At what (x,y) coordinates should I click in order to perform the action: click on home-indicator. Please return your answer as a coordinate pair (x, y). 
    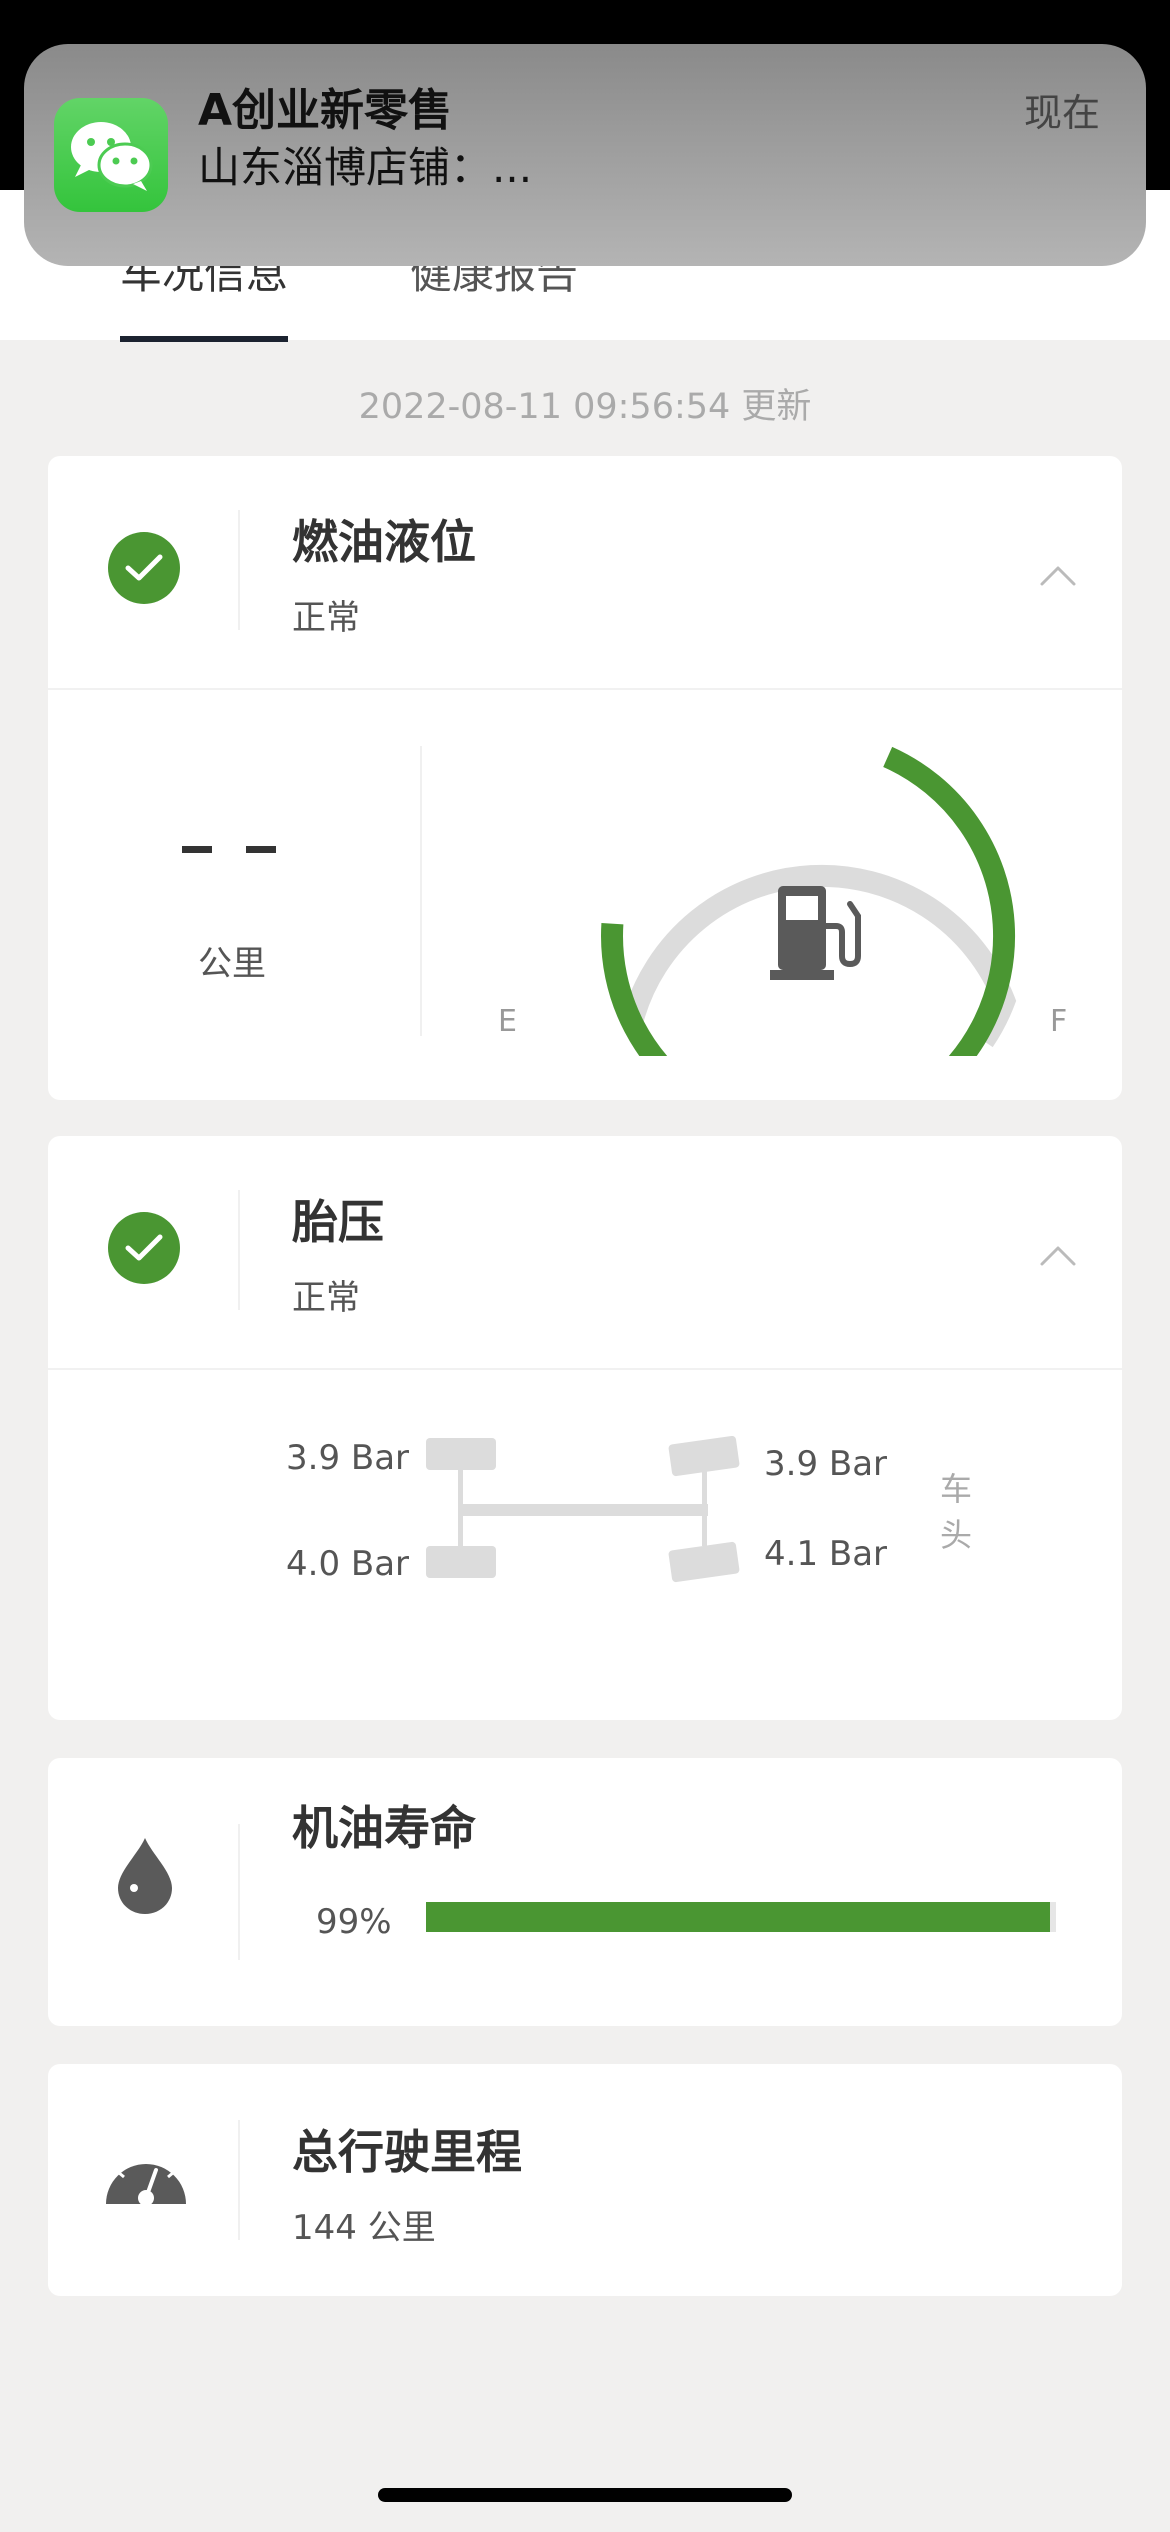
    Looking at the image, I should click on (585, 2495).